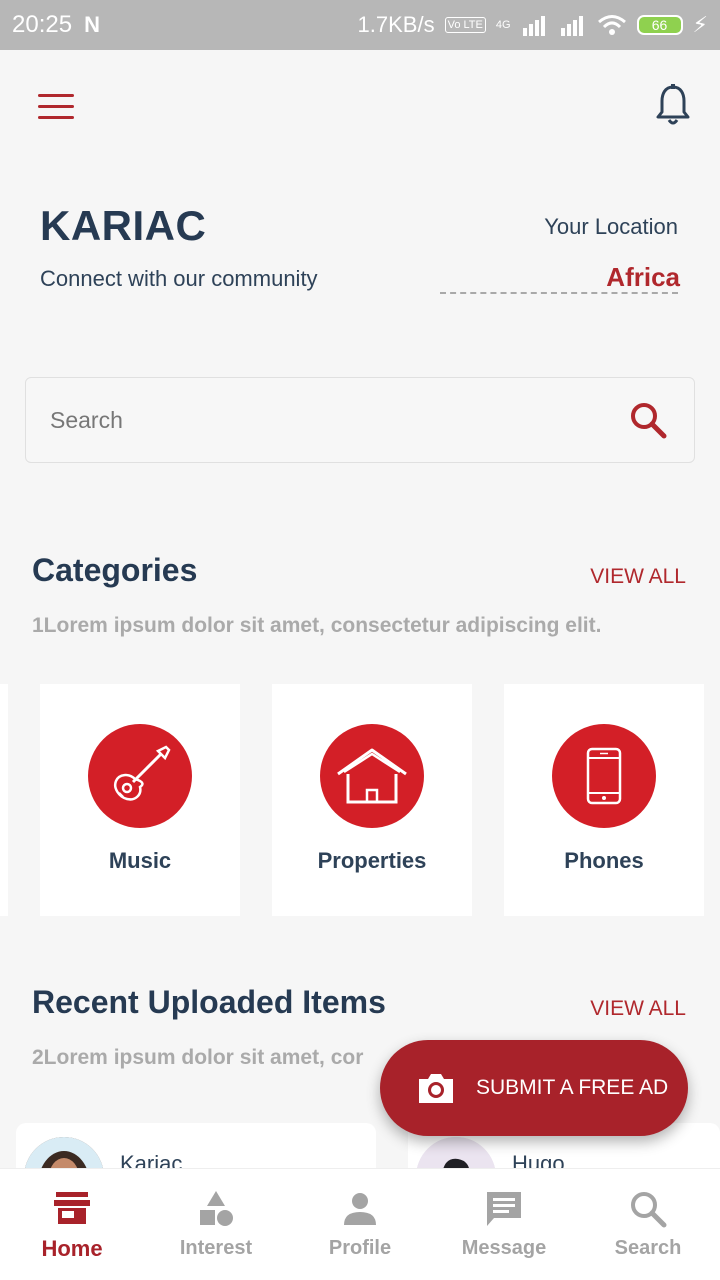 This screenshot has height=1280, width=720. What do you see at coordinates (115, 570) in the screenshot?
I see `categories-title: Categories` at bounding box center [115, 570].